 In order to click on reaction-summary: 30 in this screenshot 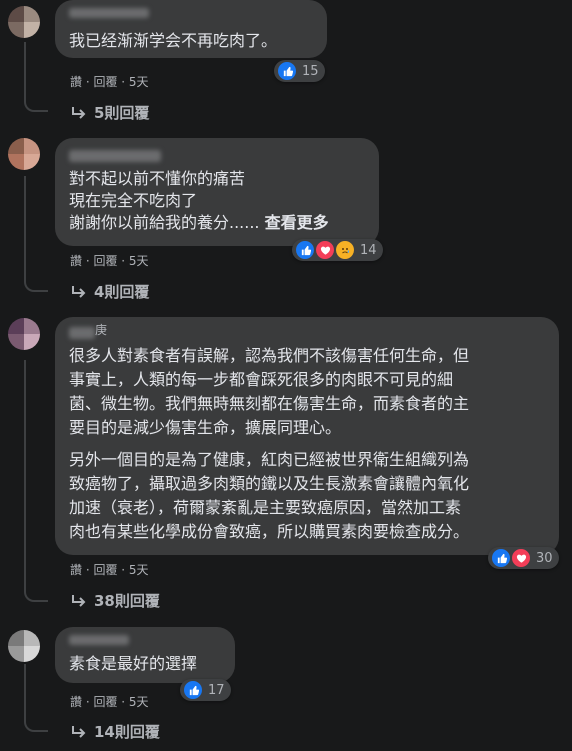, I will do `click(523, 558)`.